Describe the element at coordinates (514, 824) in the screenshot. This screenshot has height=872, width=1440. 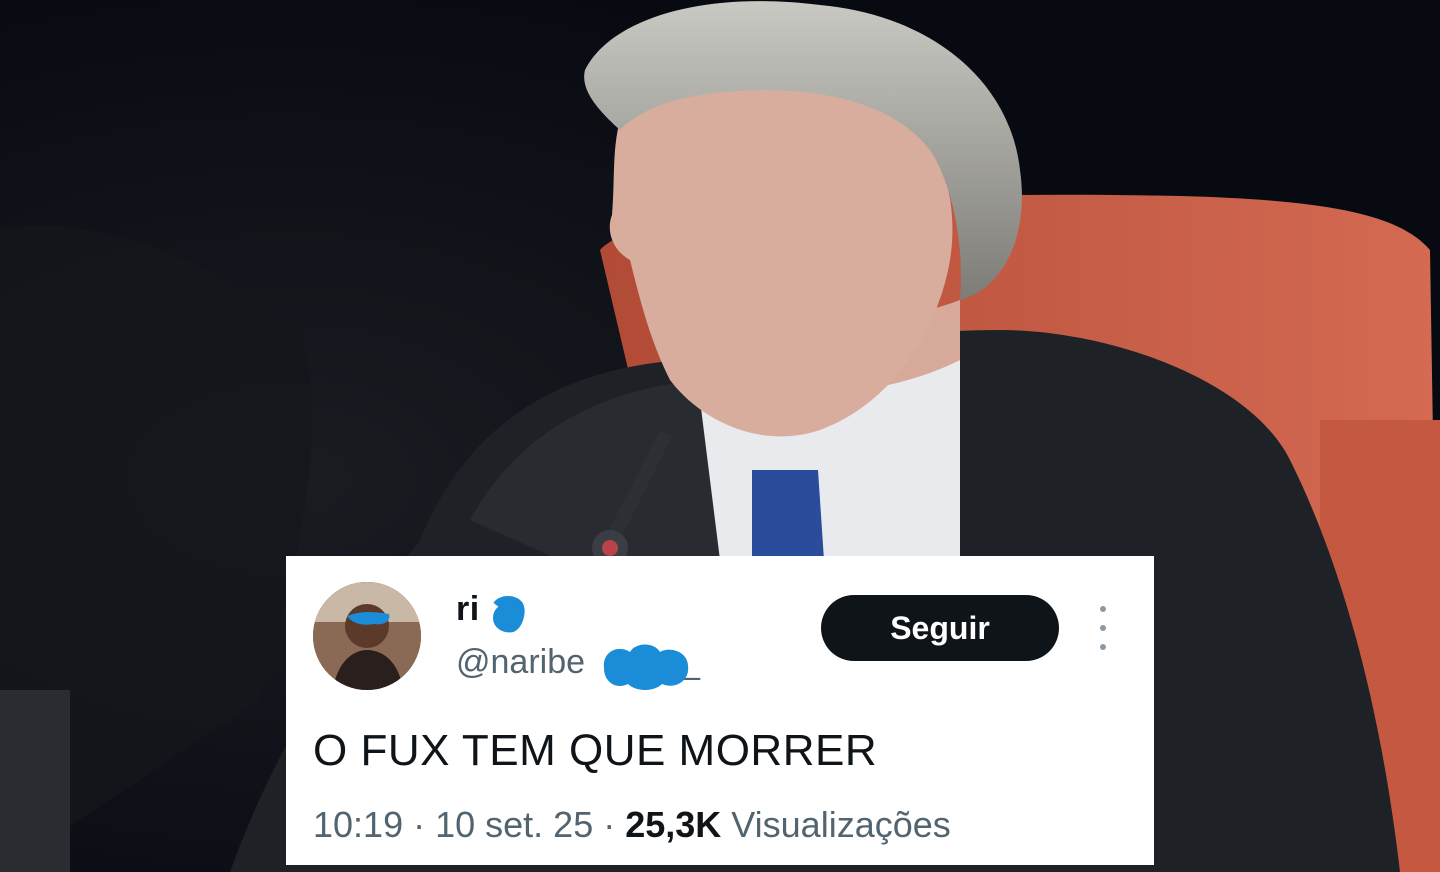
I see `tweet-date: 10 set. 25` at that location.